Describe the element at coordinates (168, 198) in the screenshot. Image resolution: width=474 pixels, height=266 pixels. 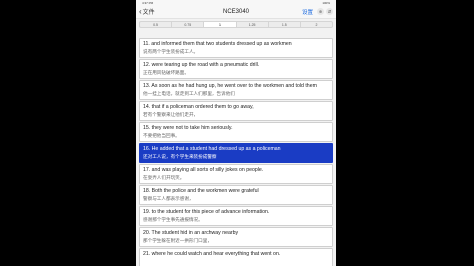
I see `sentence-chinese: 警察与工人都表示感谢，` at that location.